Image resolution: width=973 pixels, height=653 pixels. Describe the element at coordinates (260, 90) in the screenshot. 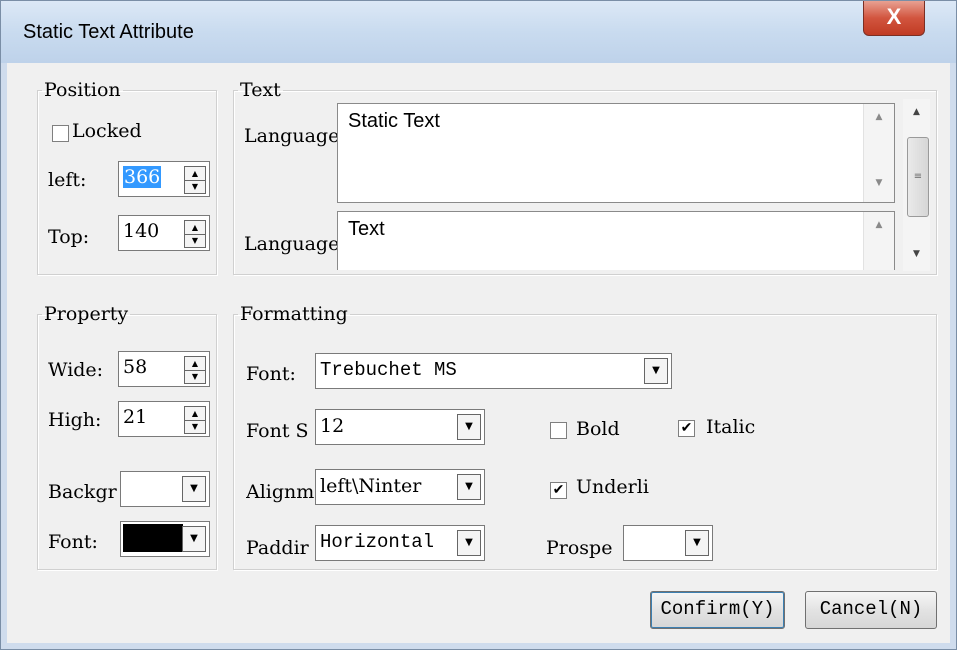

I see `text-legend: Text` at that location.